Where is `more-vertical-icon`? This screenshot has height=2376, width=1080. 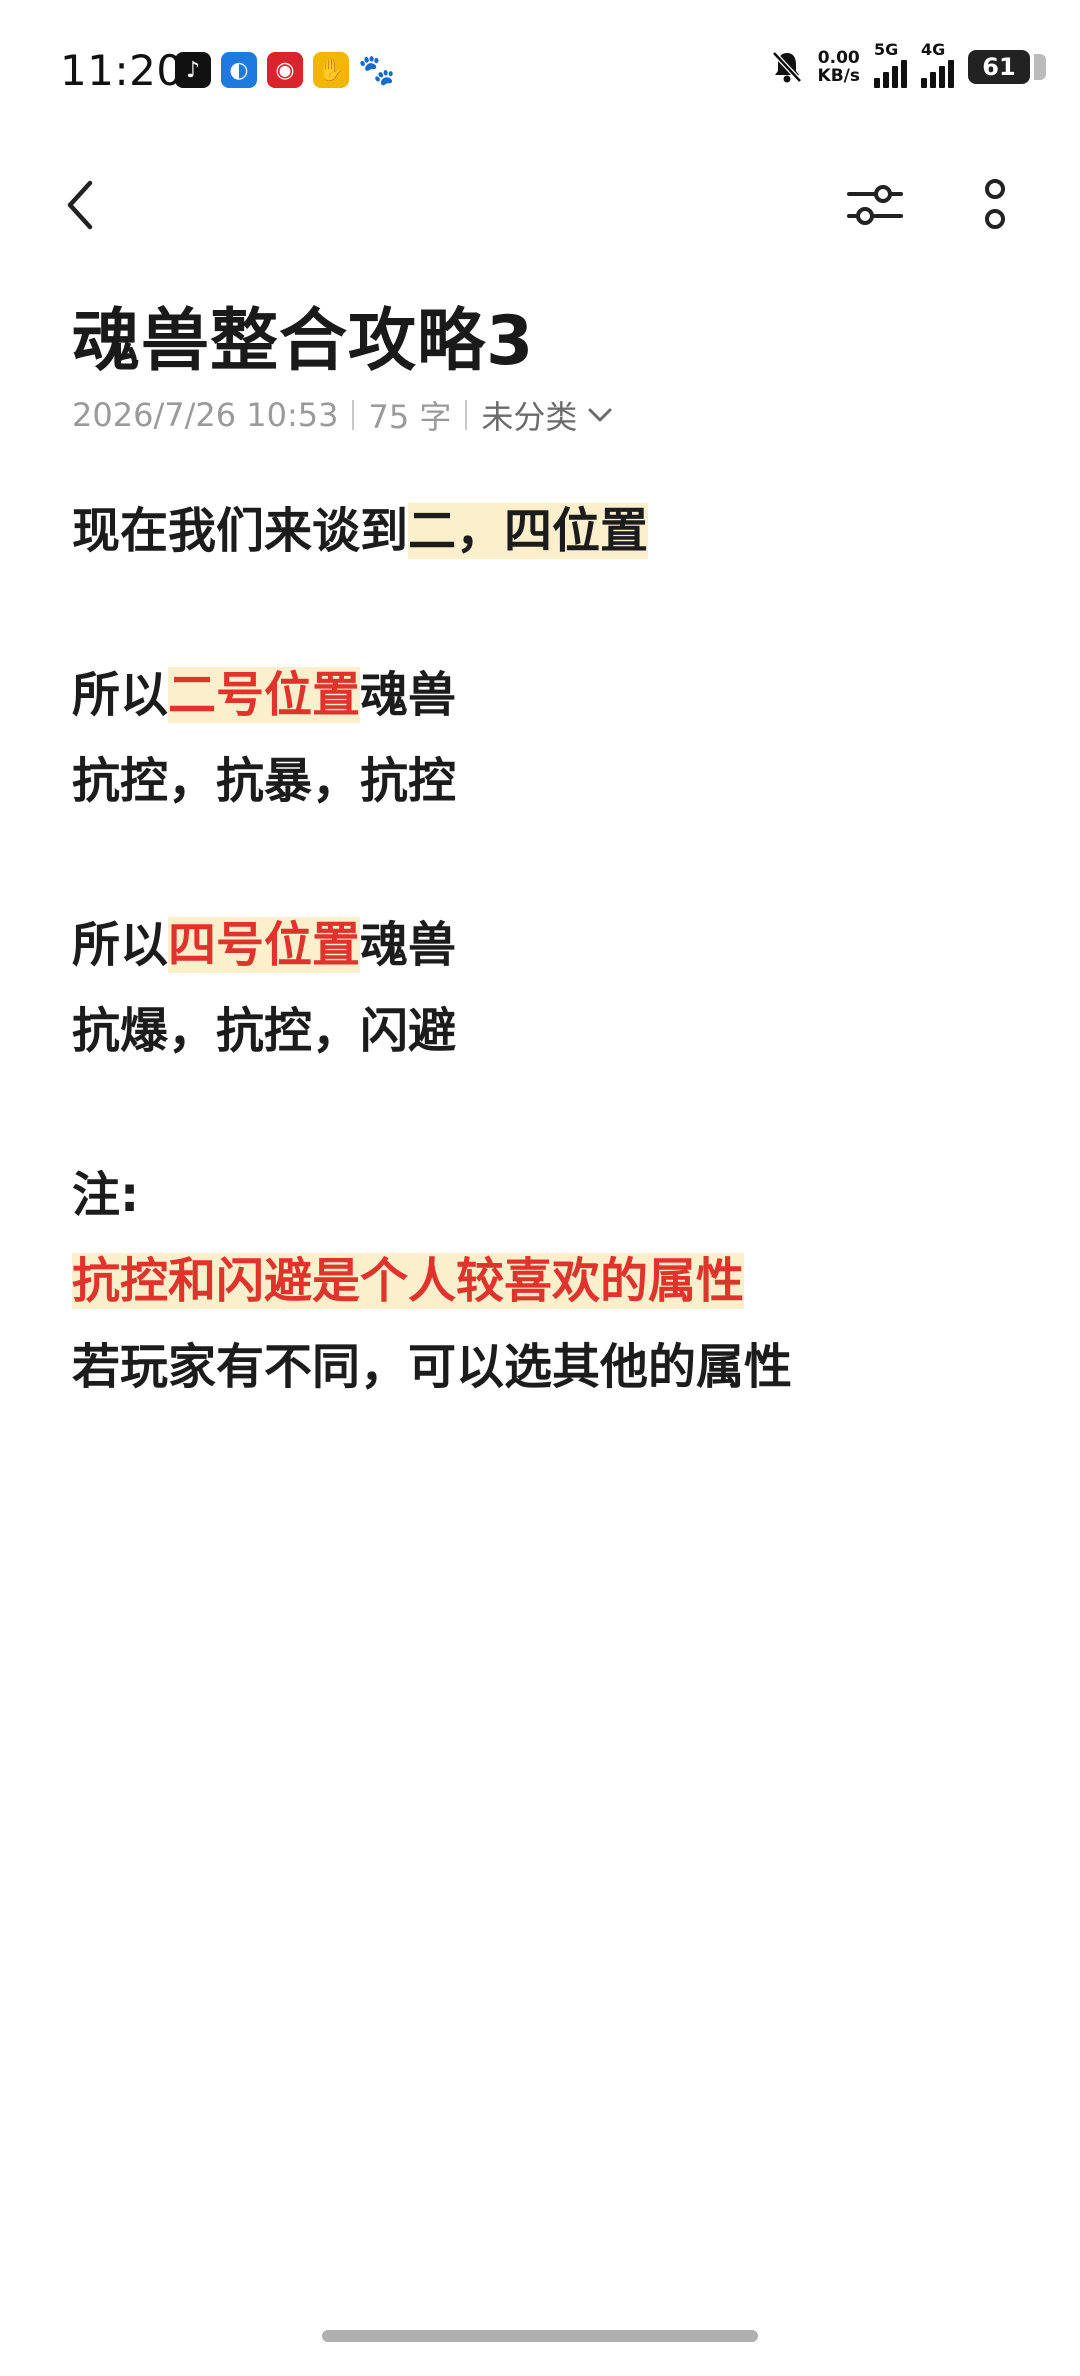
more-vertical-icon is located at coordinates (995, 204).